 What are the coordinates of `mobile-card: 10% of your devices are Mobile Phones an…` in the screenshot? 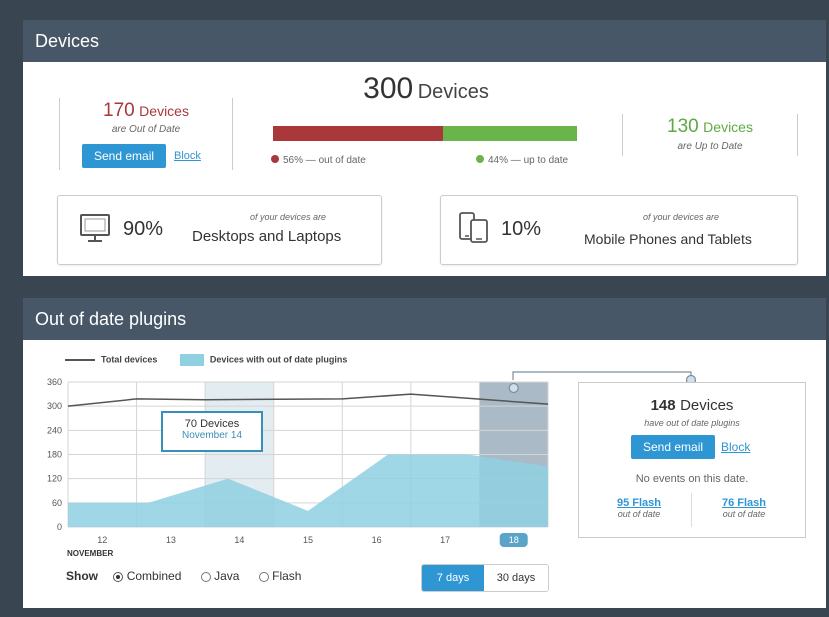 It's located at (619, 230).